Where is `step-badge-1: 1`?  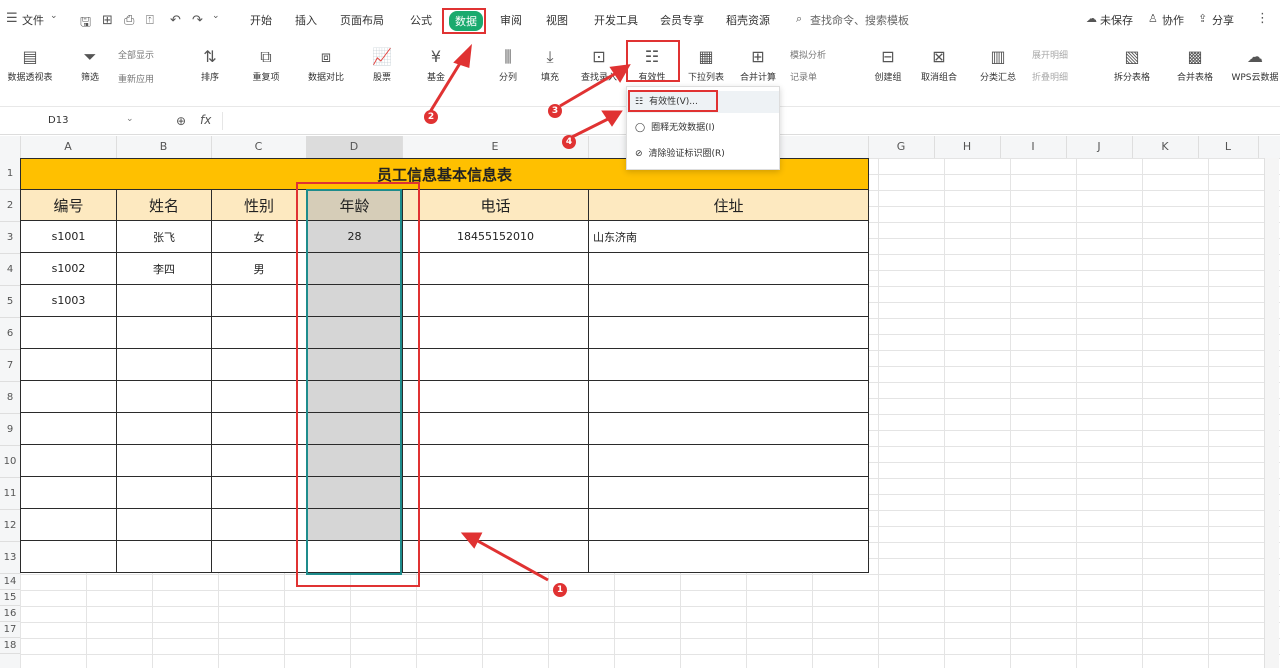
step-badge-1: 1 is located at coordinates (560, 590).